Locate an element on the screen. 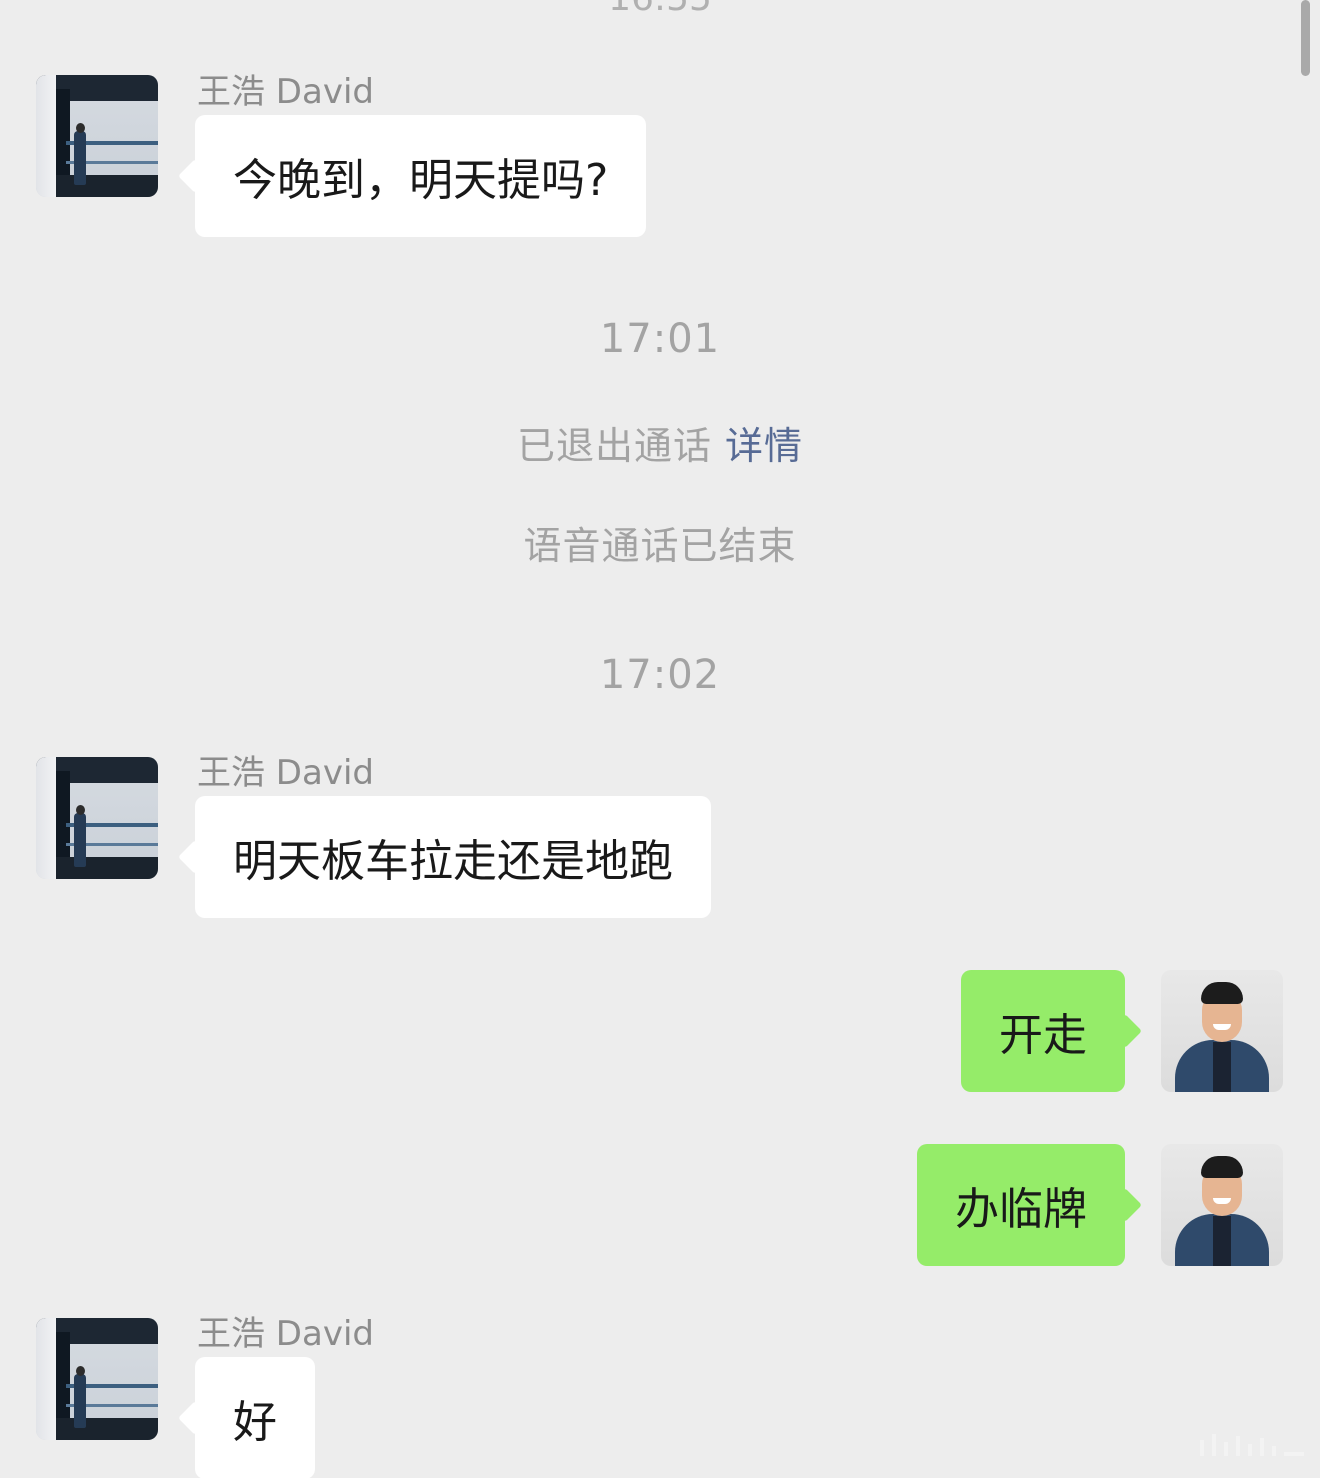 Image resolution: width=1320 pixels, height=1478 pixels. message-bubble-incoming: 好 is located at coordinates (255, 1417).